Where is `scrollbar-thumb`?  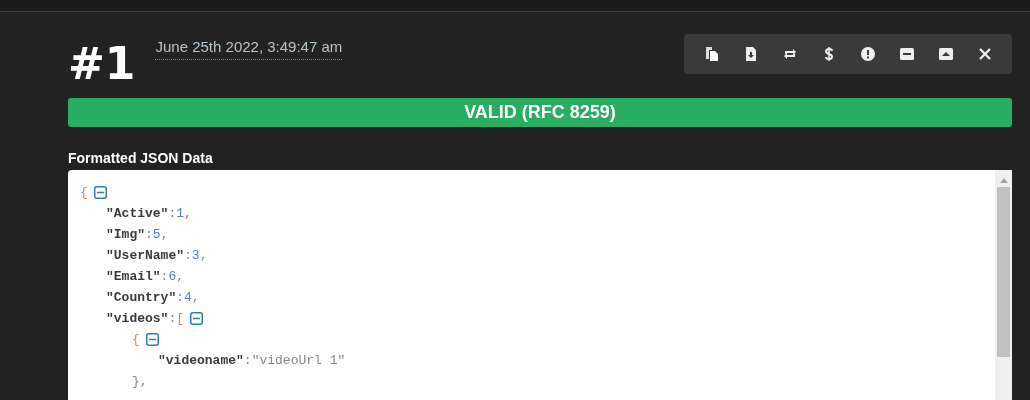 scrollbar-thumb is located at coordinates (1003, 272).